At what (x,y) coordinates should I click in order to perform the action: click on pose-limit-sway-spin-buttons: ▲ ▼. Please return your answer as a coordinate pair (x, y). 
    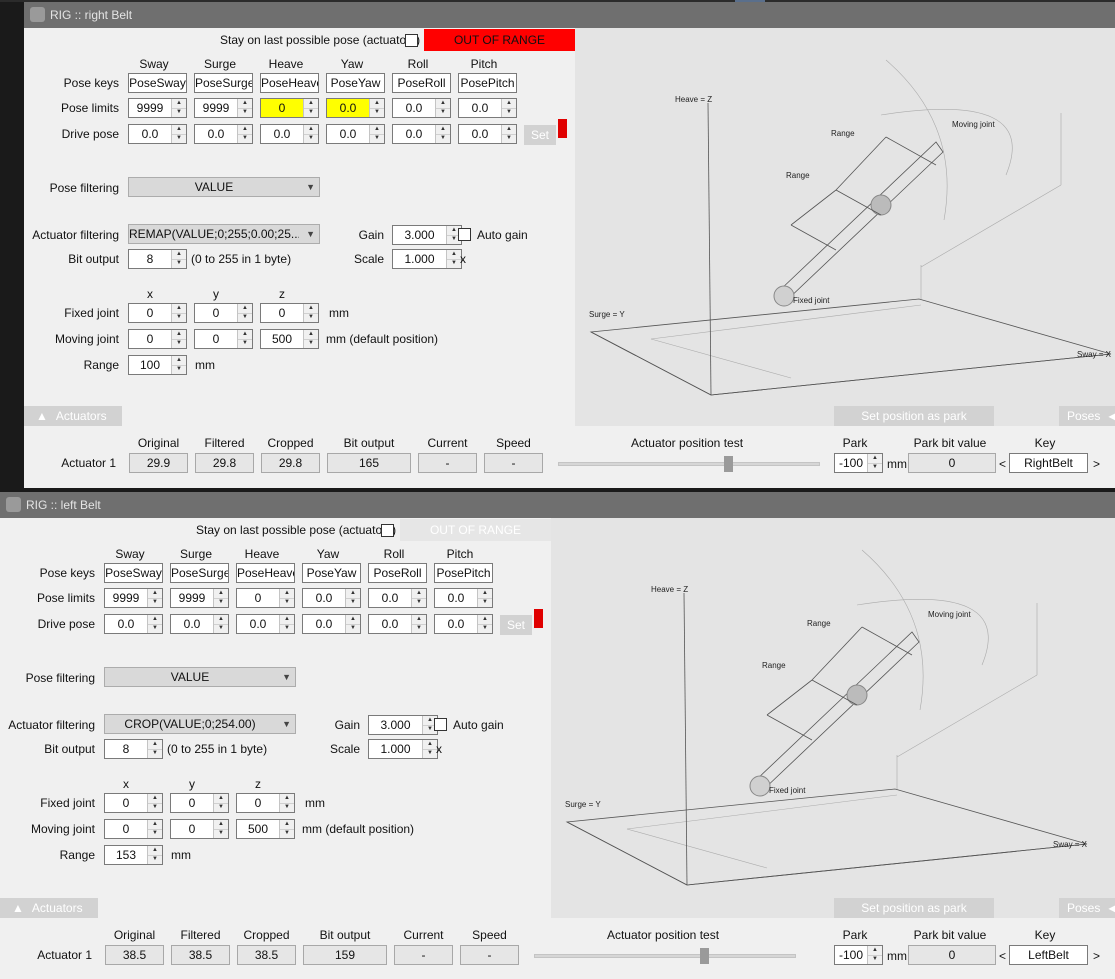
    Looking at the image, I should click on (154, 598).